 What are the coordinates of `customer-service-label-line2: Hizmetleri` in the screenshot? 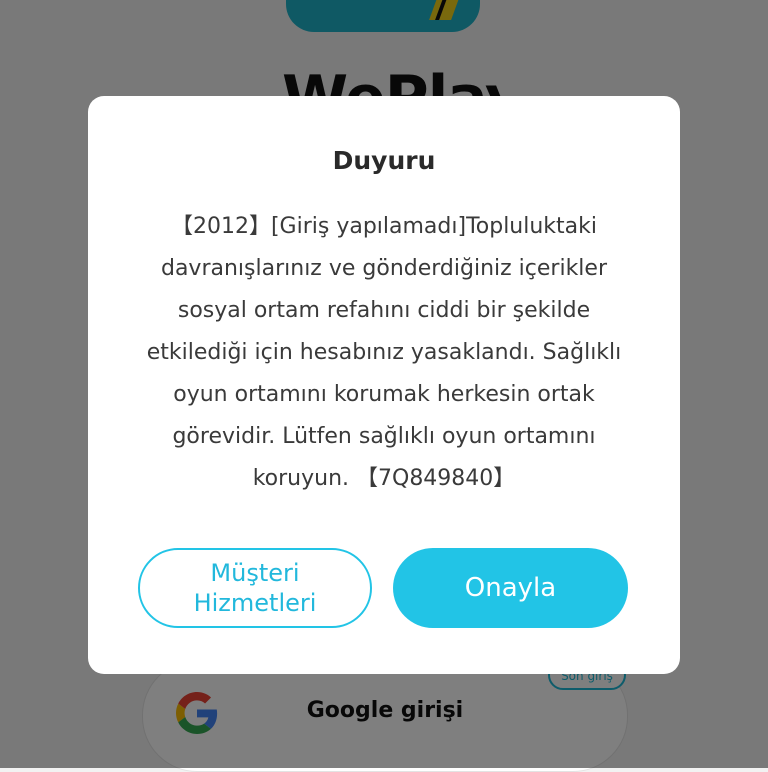 It's located at (255, 603).